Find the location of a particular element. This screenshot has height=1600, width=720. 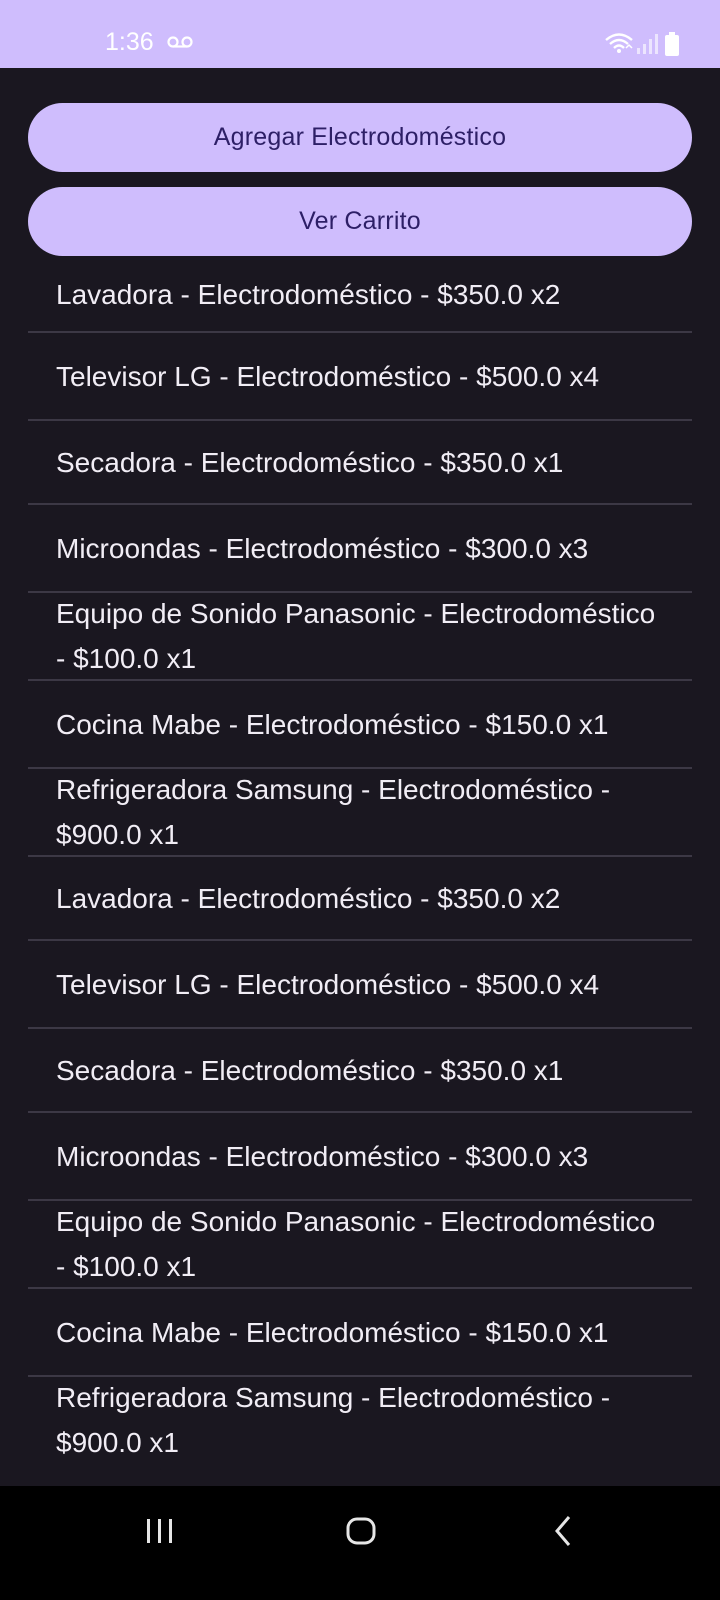

add-appliance-button: Agregar Electrodoméstico is located at coordinates (360, 137).